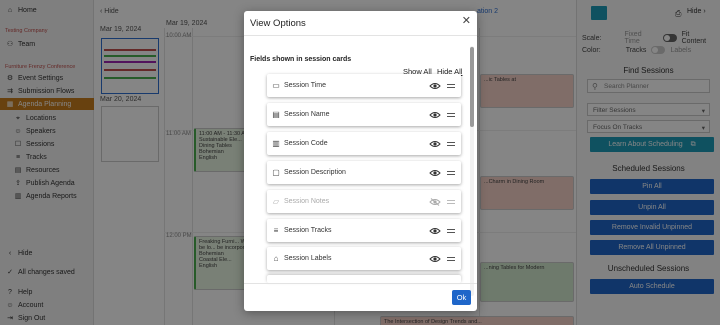 The width and height of the screenshot is (720, 325). I want to click on field-row-session-labels: ⌂ Session Labels, so click(364, 258).